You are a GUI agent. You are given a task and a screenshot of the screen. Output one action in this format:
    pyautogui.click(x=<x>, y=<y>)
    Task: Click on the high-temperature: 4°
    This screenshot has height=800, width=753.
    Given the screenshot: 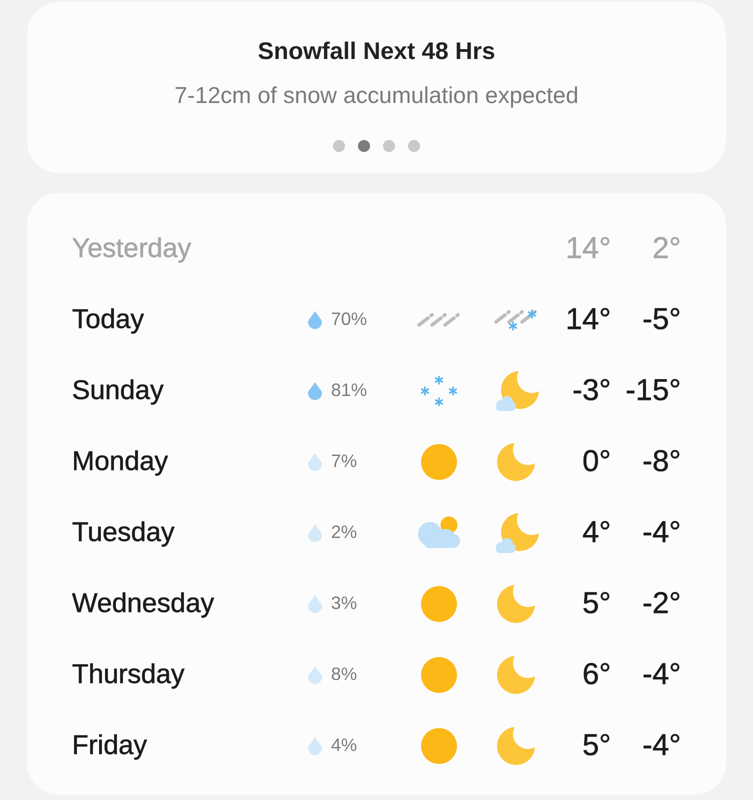 What is the action you would take?
    pyautogui.click(x=596, y=533)
    